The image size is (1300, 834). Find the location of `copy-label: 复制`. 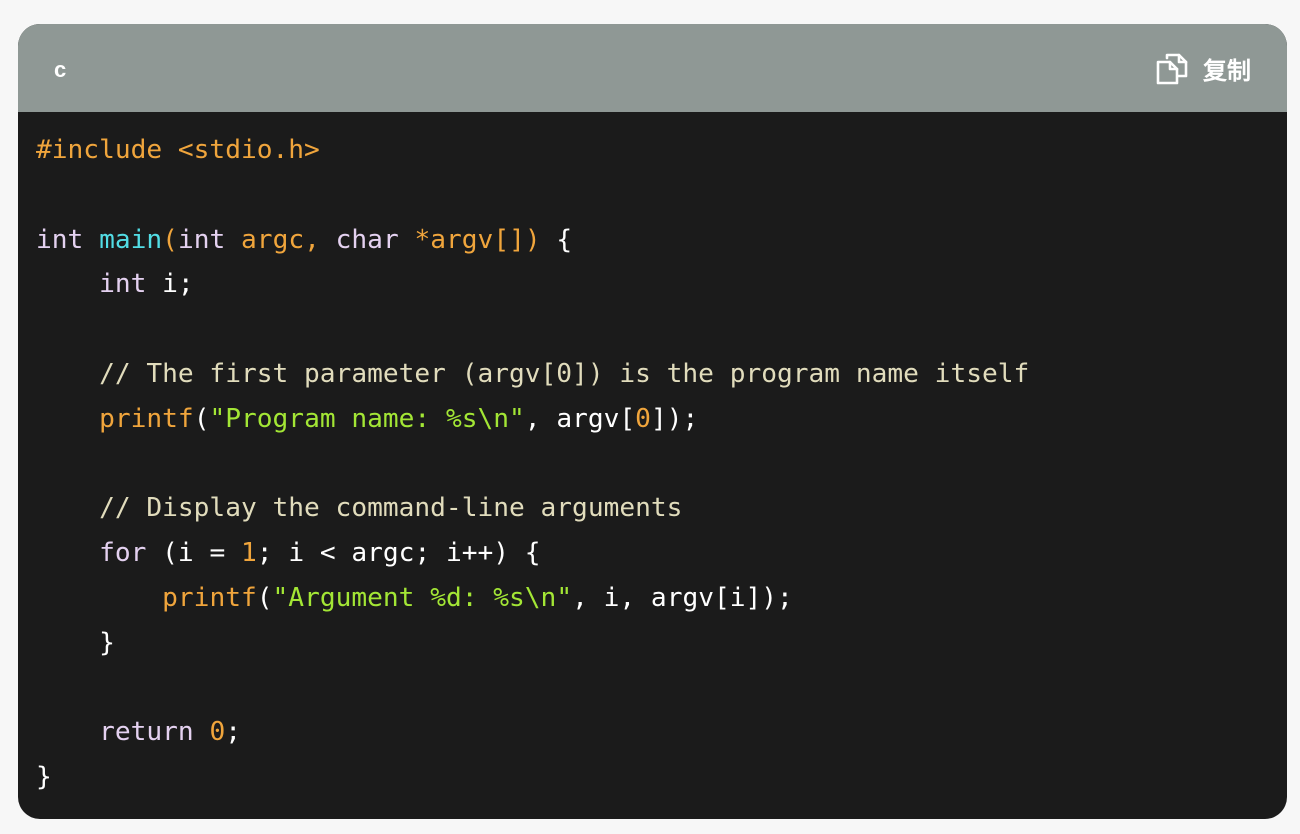

copy-label: 复制 is located at coordinates (1227, 70).